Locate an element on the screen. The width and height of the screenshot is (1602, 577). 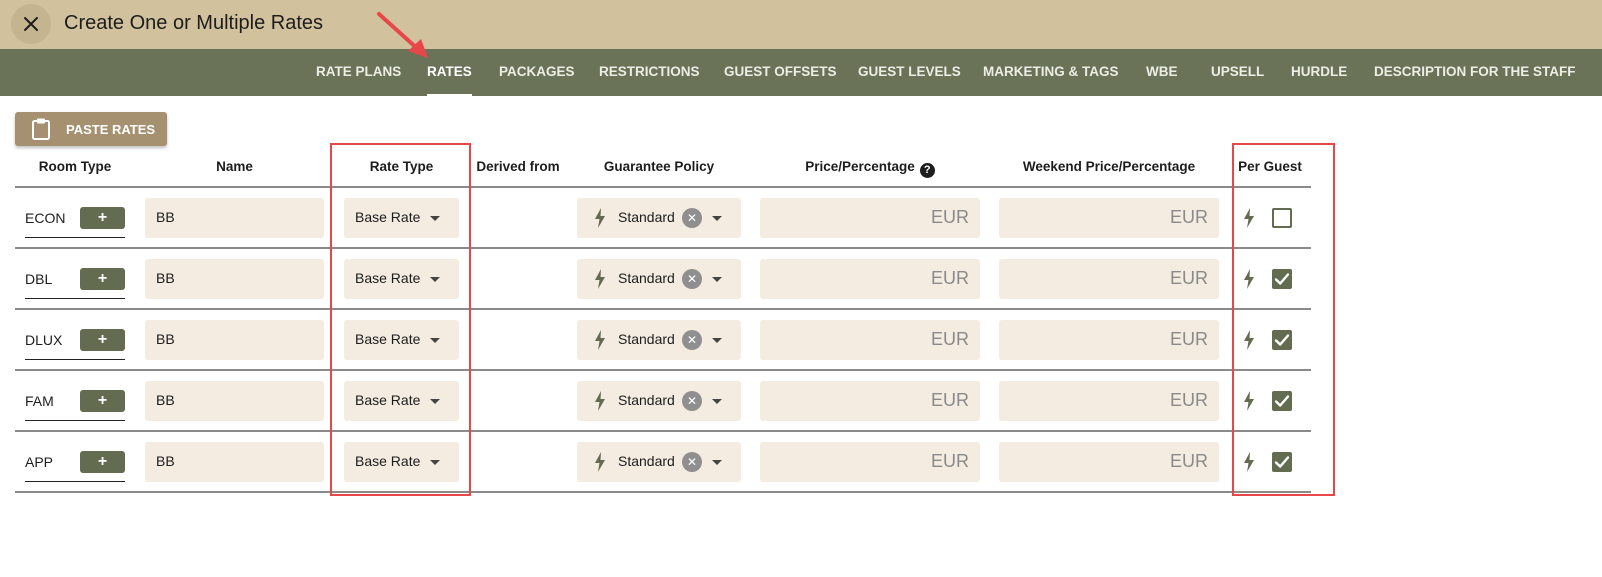
header-price-label: Price/Percentage is located at coordinates (860, 166).